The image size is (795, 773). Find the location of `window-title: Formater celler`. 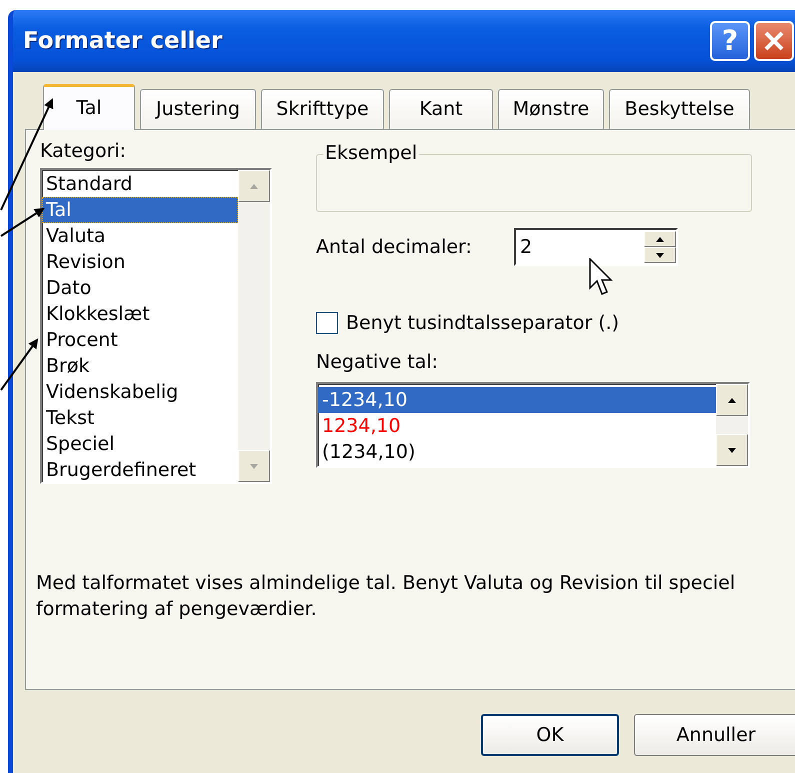

window-title: Formater celler is located at coordinates (123, 41).